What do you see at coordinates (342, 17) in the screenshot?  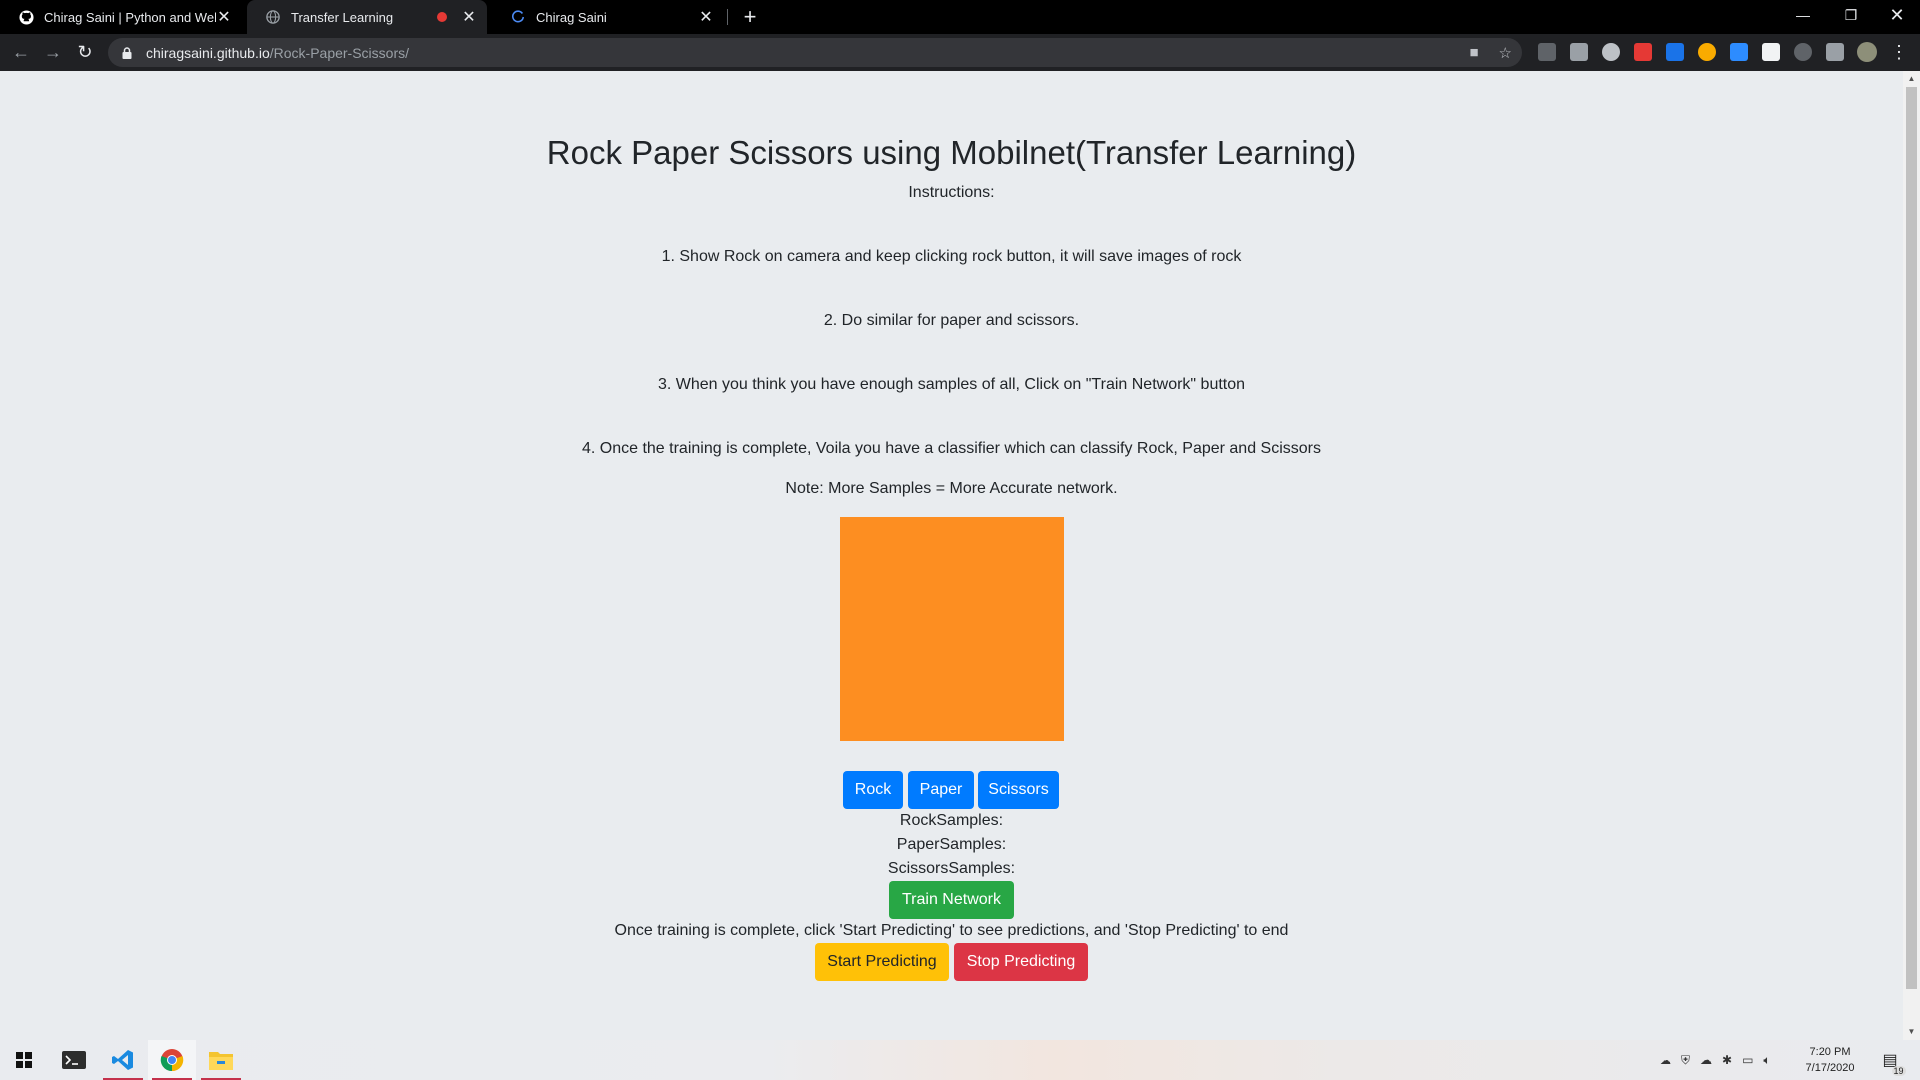 I see `tab-title: Transfer Learning` at bounding box center [342, 17].